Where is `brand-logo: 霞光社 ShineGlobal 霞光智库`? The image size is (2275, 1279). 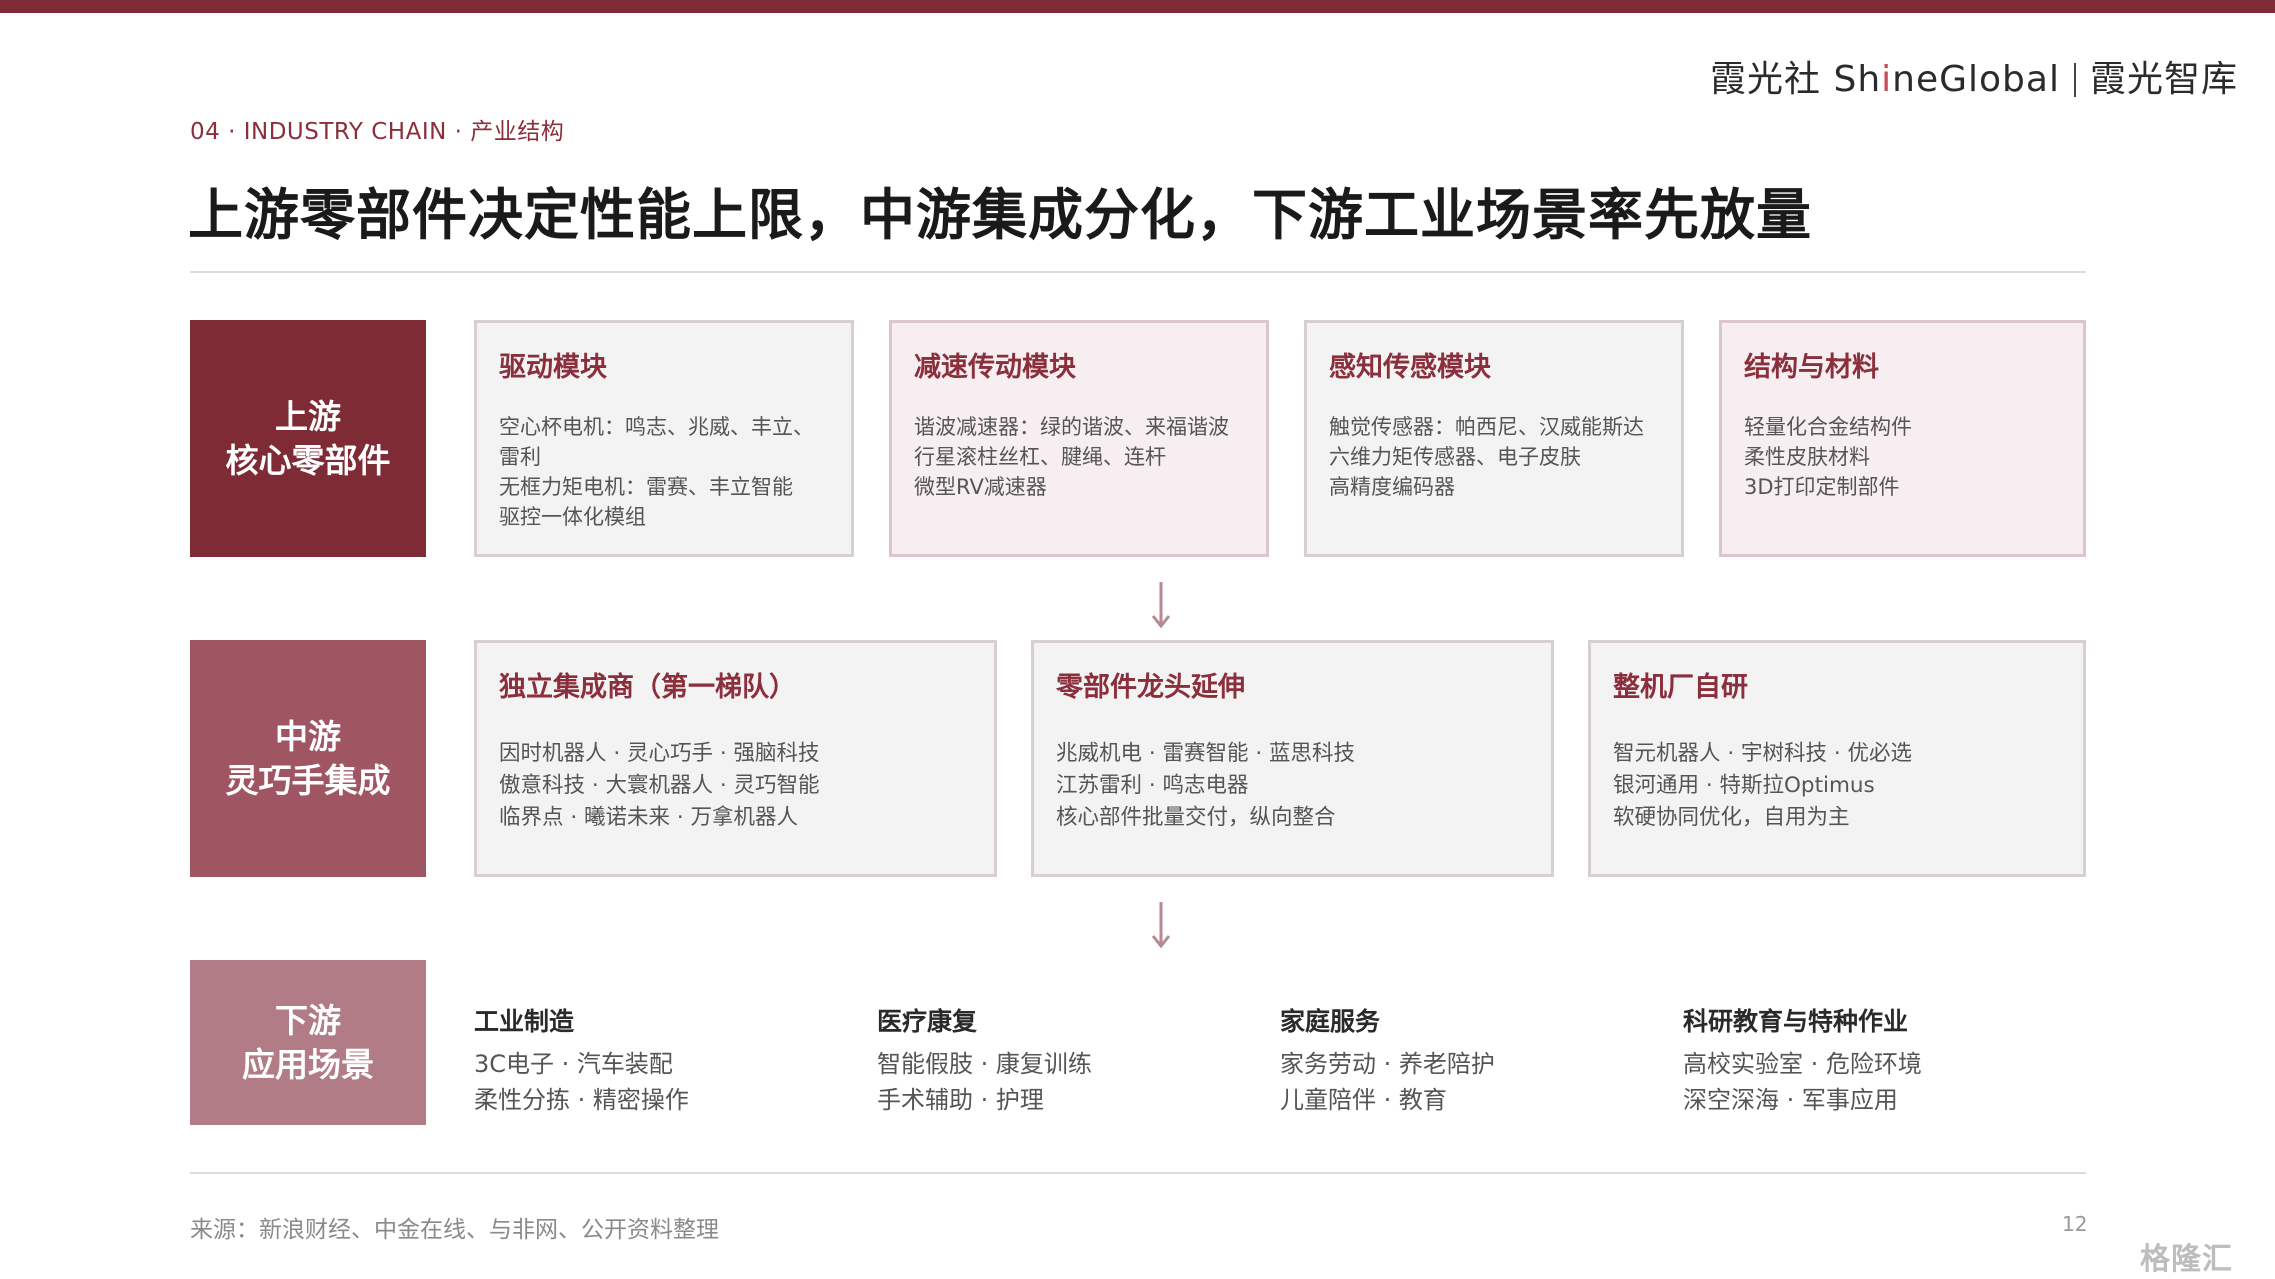 brand-logo: 霞光社 ShineGlobal 霞光智库 is located at coordinates (1974, 76).